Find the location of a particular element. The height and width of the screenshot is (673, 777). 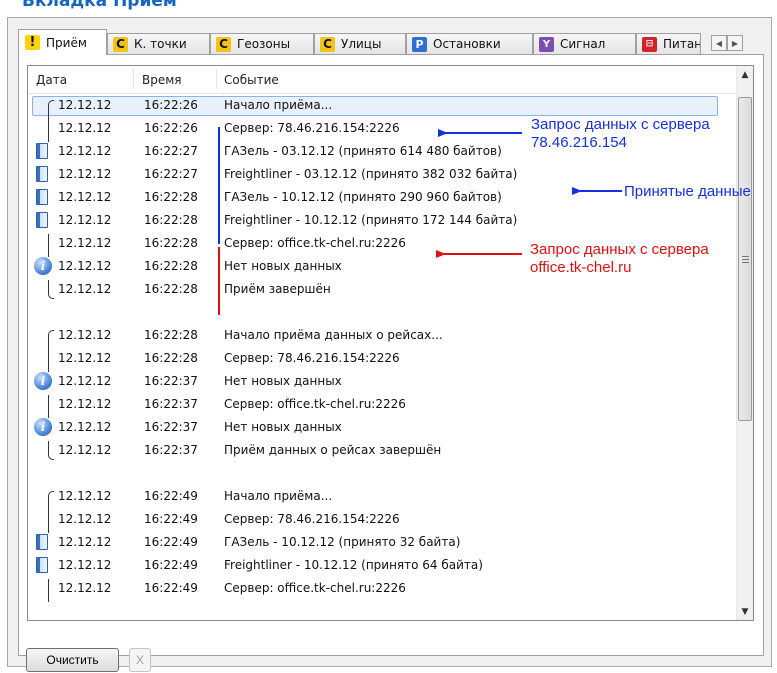

column-header-time: Время is located at coordinates (162, 80).